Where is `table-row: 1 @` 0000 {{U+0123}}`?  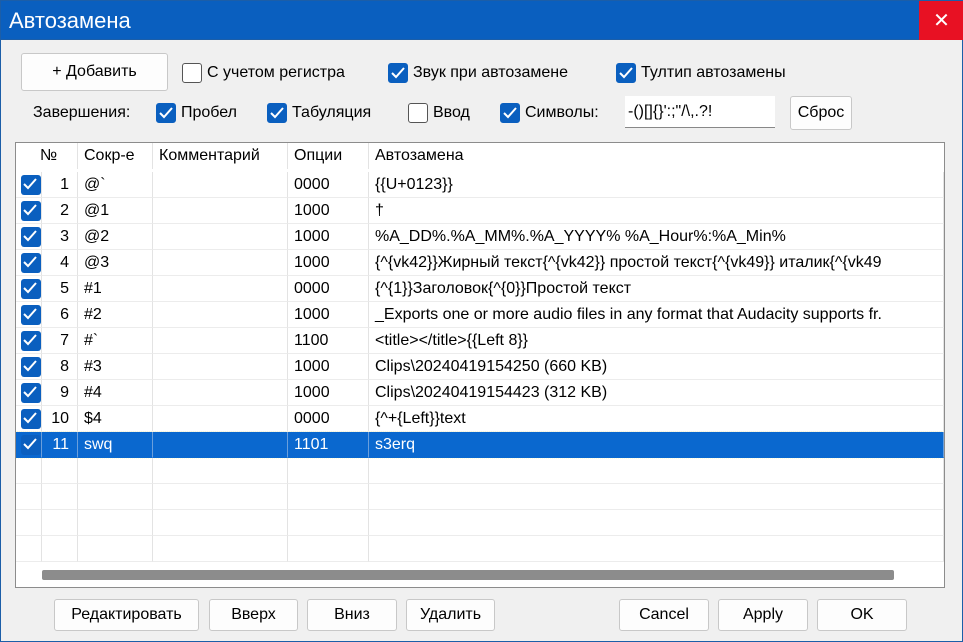
table-row: 1 @` 0000 {{U+0123}} is located at coordinates (480, 185).